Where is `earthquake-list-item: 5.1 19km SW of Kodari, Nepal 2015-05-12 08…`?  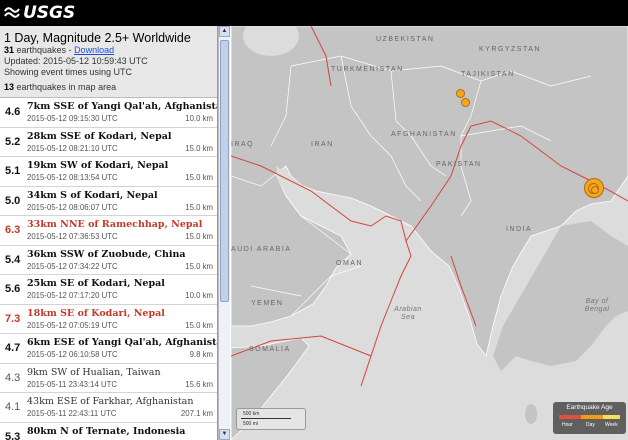 earthquake-list-item: 5.1 19km SW of Kodari, Nepal 2015-05-12 08… is located at coordinates (108, 172).